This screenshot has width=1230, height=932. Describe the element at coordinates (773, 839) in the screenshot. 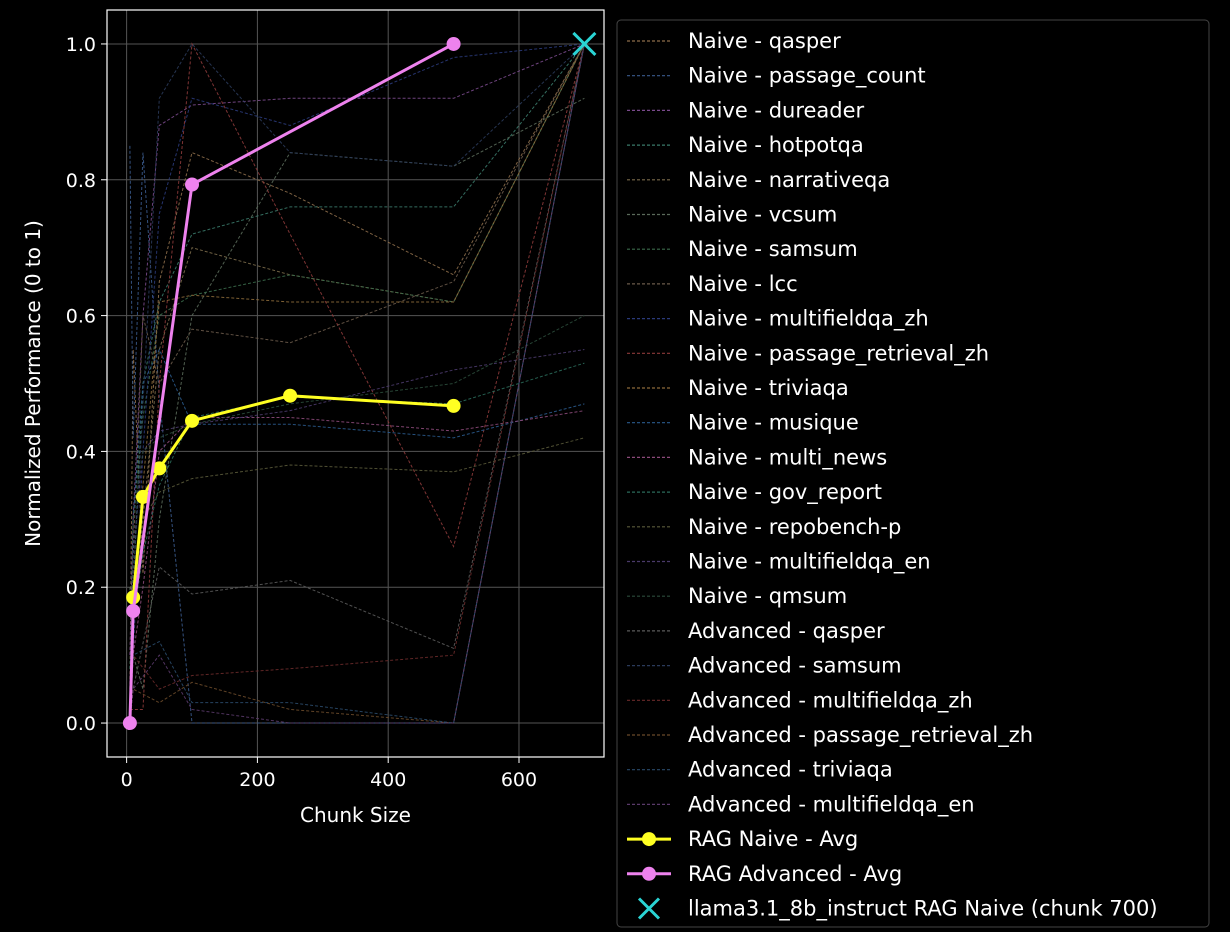

I see `legend-entry-label: RAG Naive - Avg` at that location.